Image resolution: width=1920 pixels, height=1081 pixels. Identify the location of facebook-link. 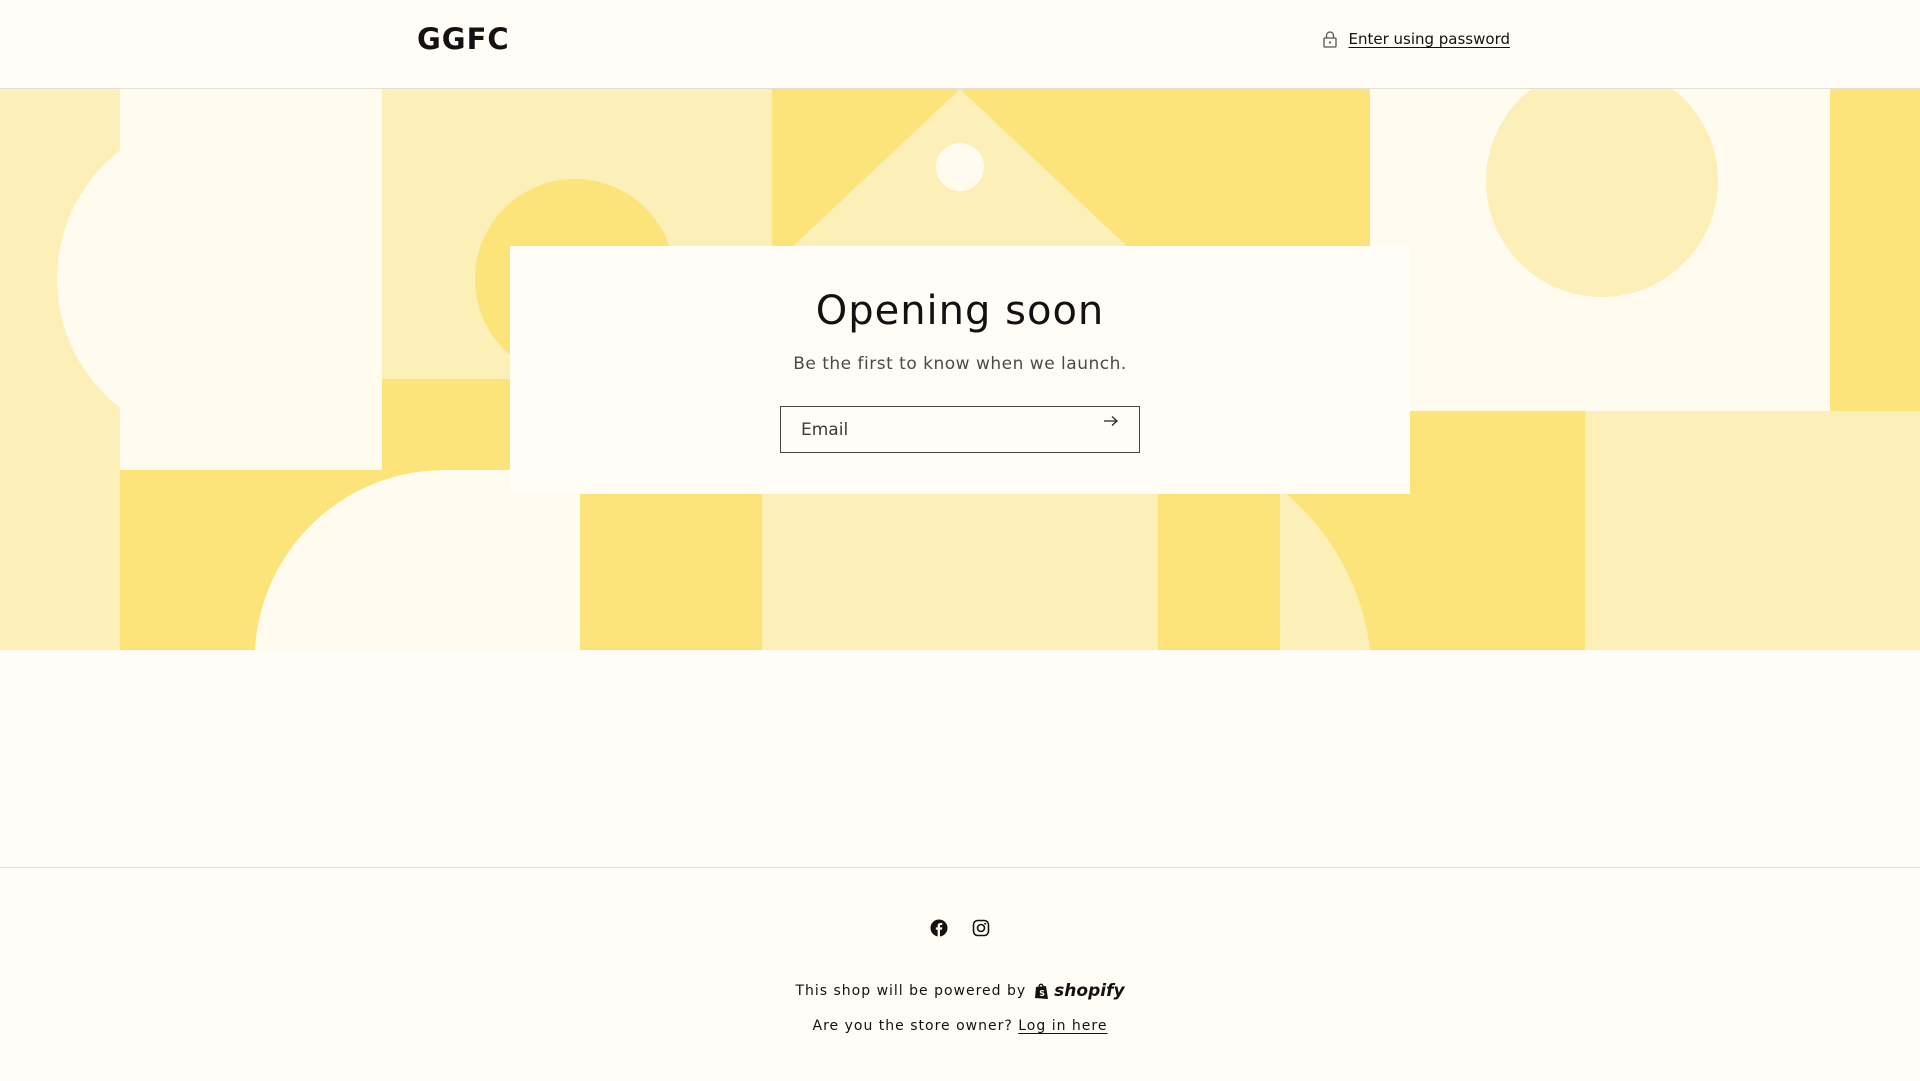
(939, 928).